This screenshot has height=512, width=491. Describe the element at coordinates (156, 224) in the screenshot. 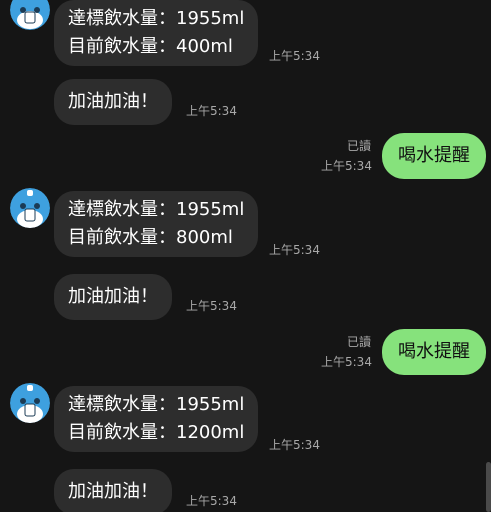

I see `message-bubble-goal: 達標飲水量：1955ml 目前飲水量：800ml` at that location.